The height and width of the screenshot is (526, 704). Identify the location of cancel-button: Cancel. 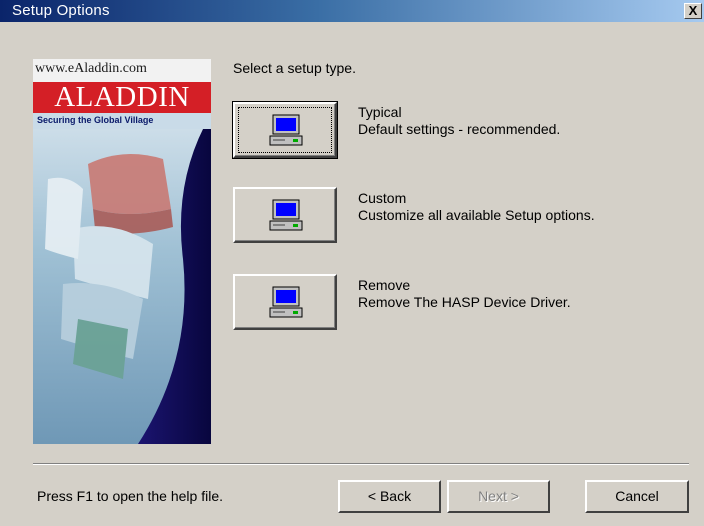
(637, 496).